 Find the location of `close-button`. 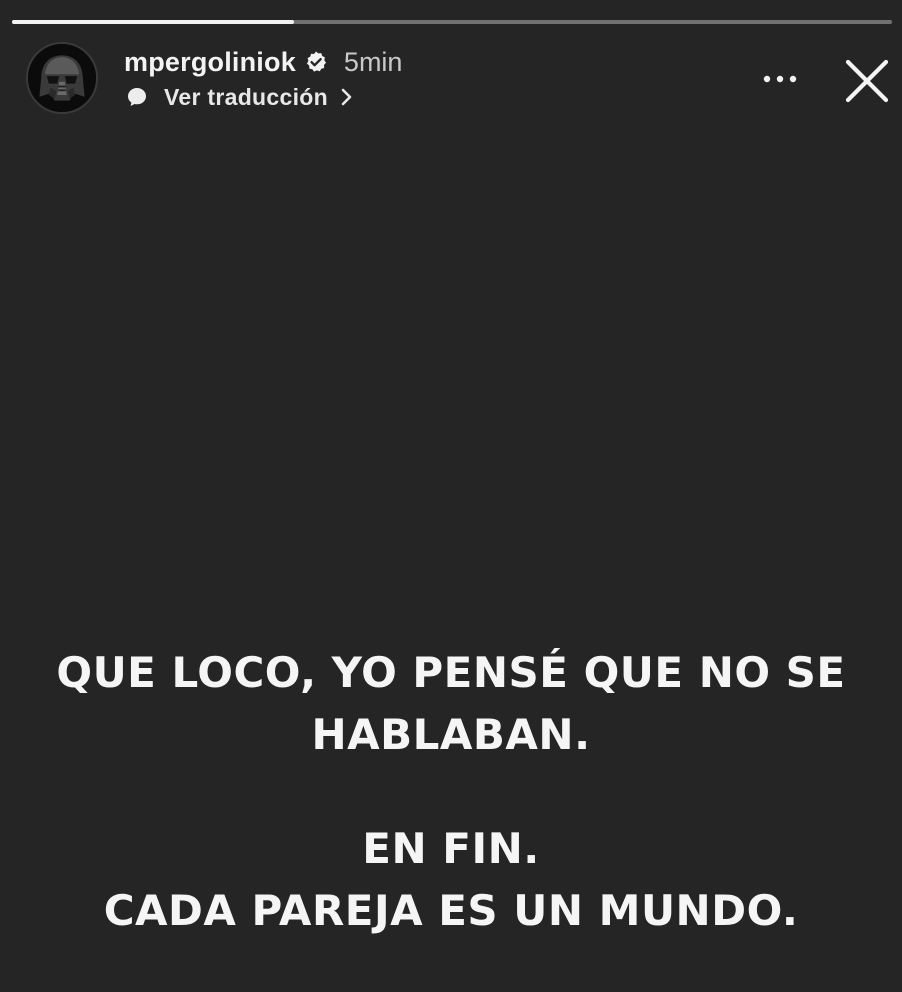

close-button is located at coordinates (867, 81).